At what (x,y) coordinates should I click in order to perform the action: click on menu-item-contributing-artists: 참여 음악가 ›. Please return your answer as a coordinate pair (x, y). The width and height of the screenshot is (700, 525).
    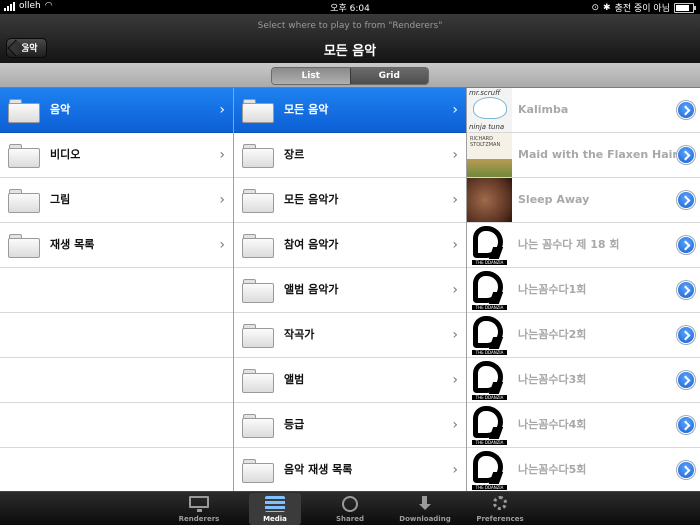
    Looking at the image, I should click on (350, 245).